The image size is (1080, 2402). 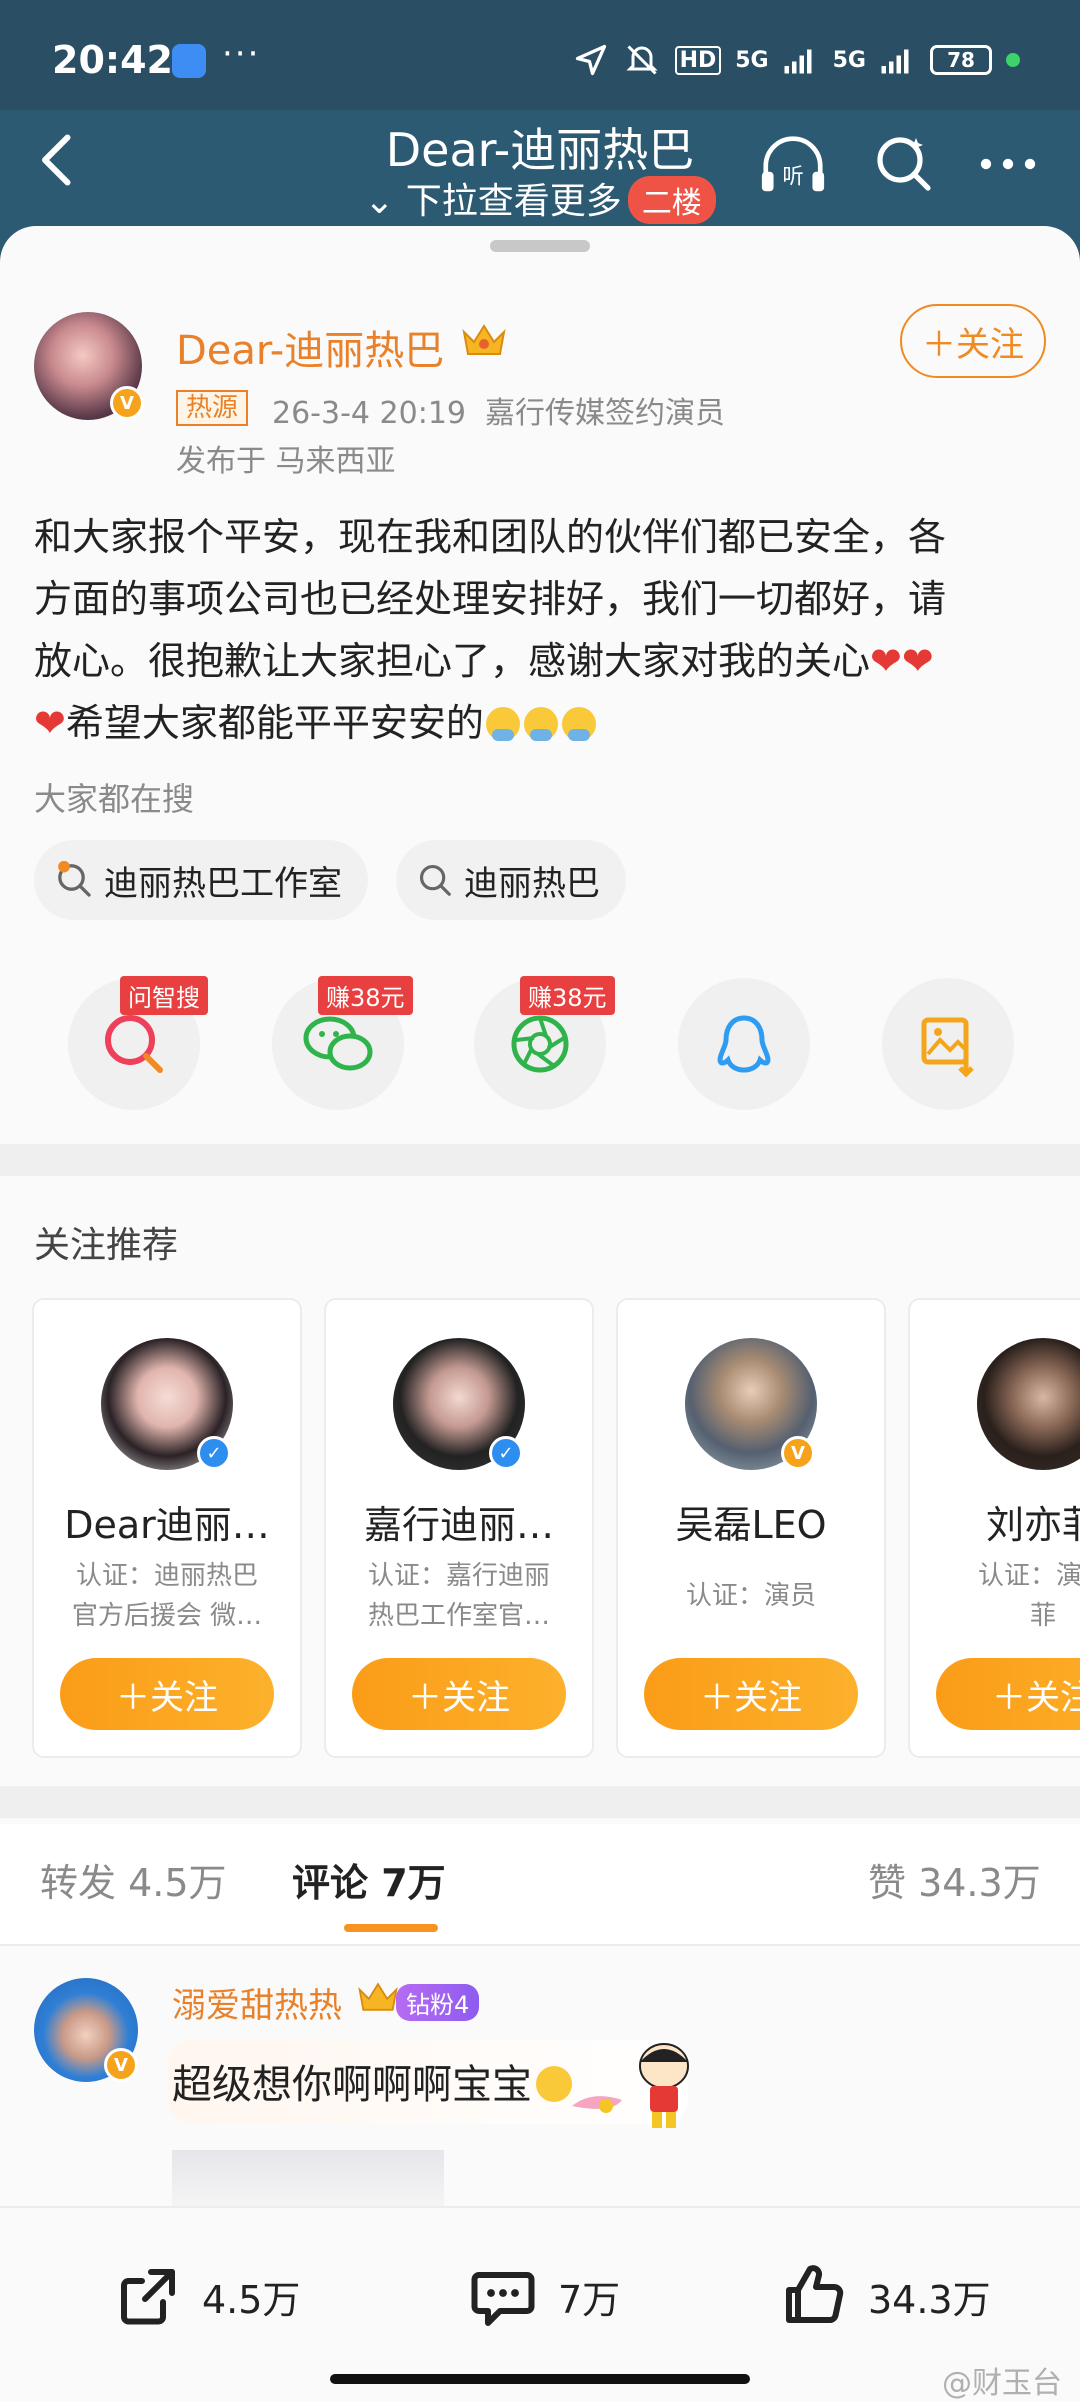 What do you see at coordinates (947, 1047) in the screenshot?
I see `save-image-icon` at bounding box center [947, 1047].